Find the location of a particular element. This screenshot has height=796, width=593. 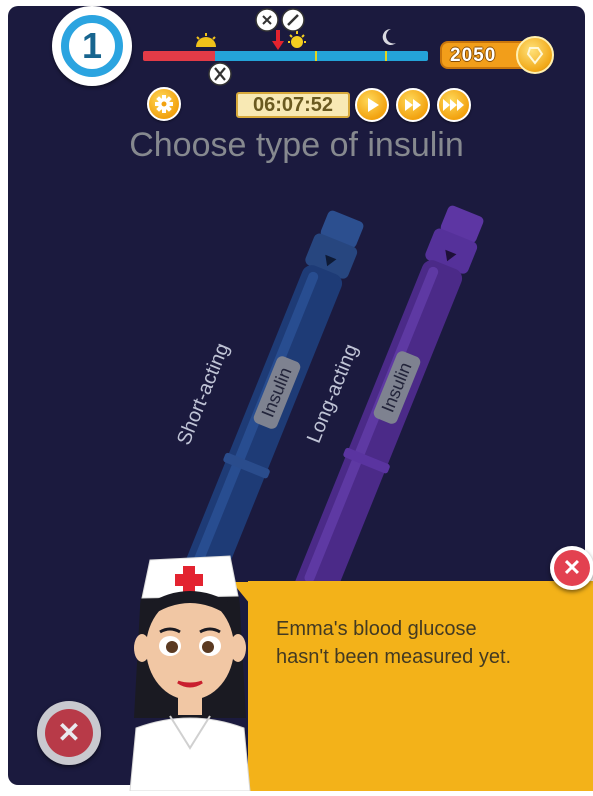

timeline-insulin-marker is located at coordinates (280, 20).